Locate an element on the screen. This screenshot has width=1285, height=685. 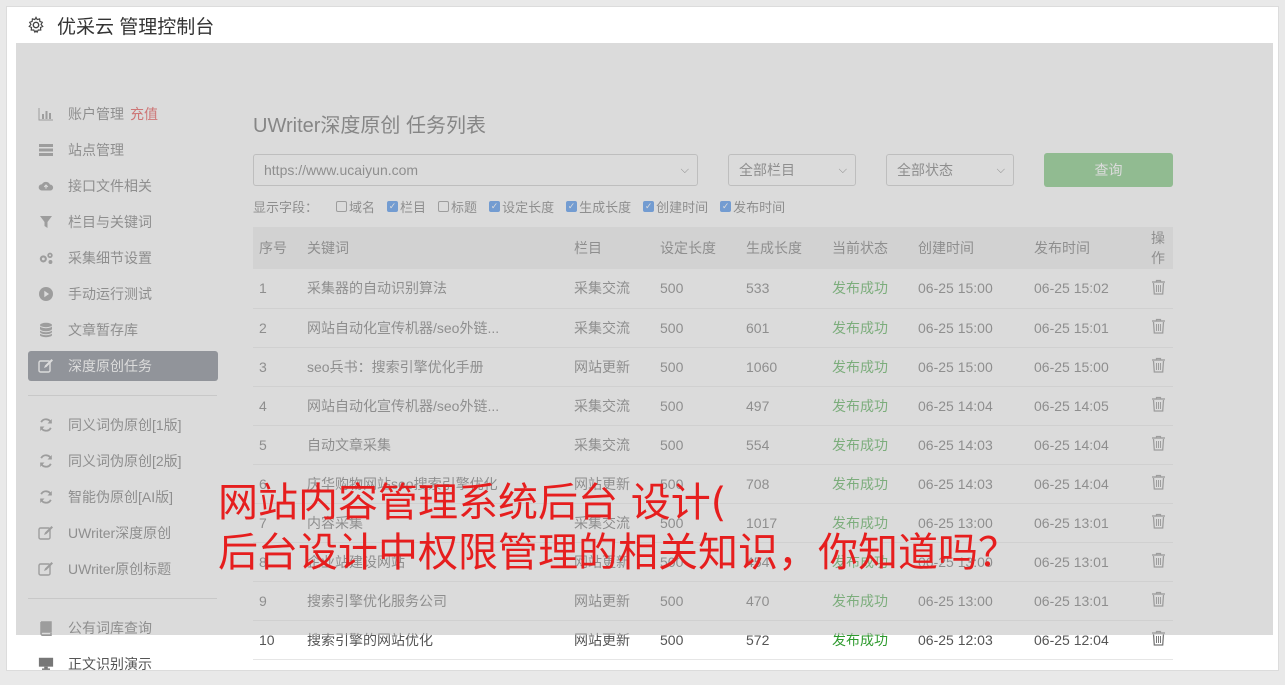
field-checkbox: 域名 is located at coordinates (355, 206).